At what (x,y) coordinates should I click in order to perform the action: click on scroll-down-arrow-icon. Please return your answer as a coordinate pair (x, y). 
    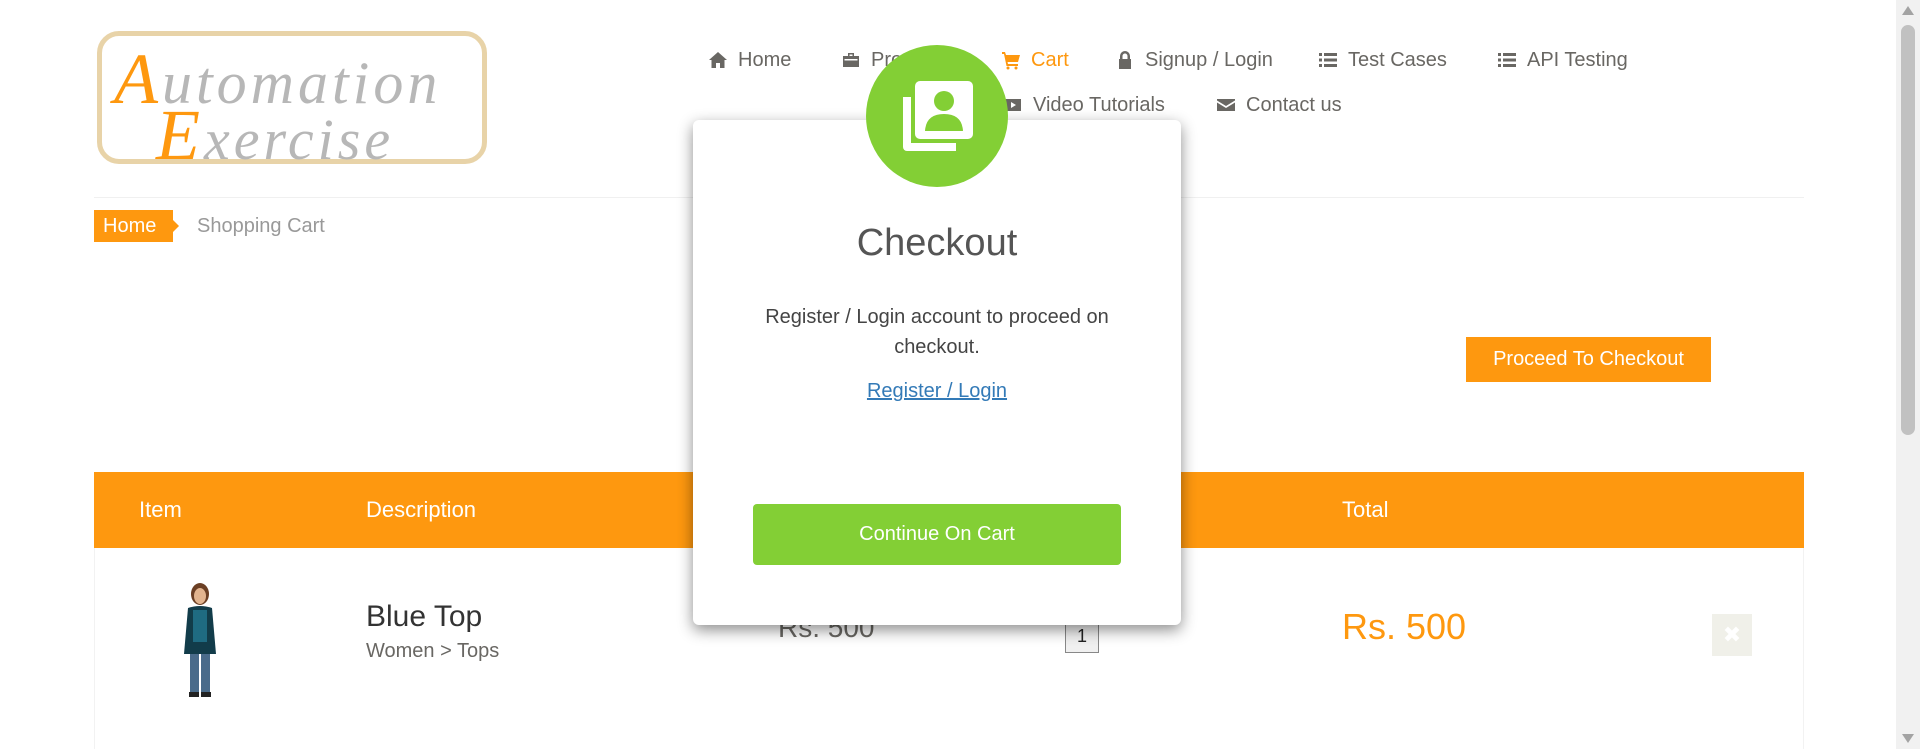
    Looking at the image, I should click on (1908, 738).